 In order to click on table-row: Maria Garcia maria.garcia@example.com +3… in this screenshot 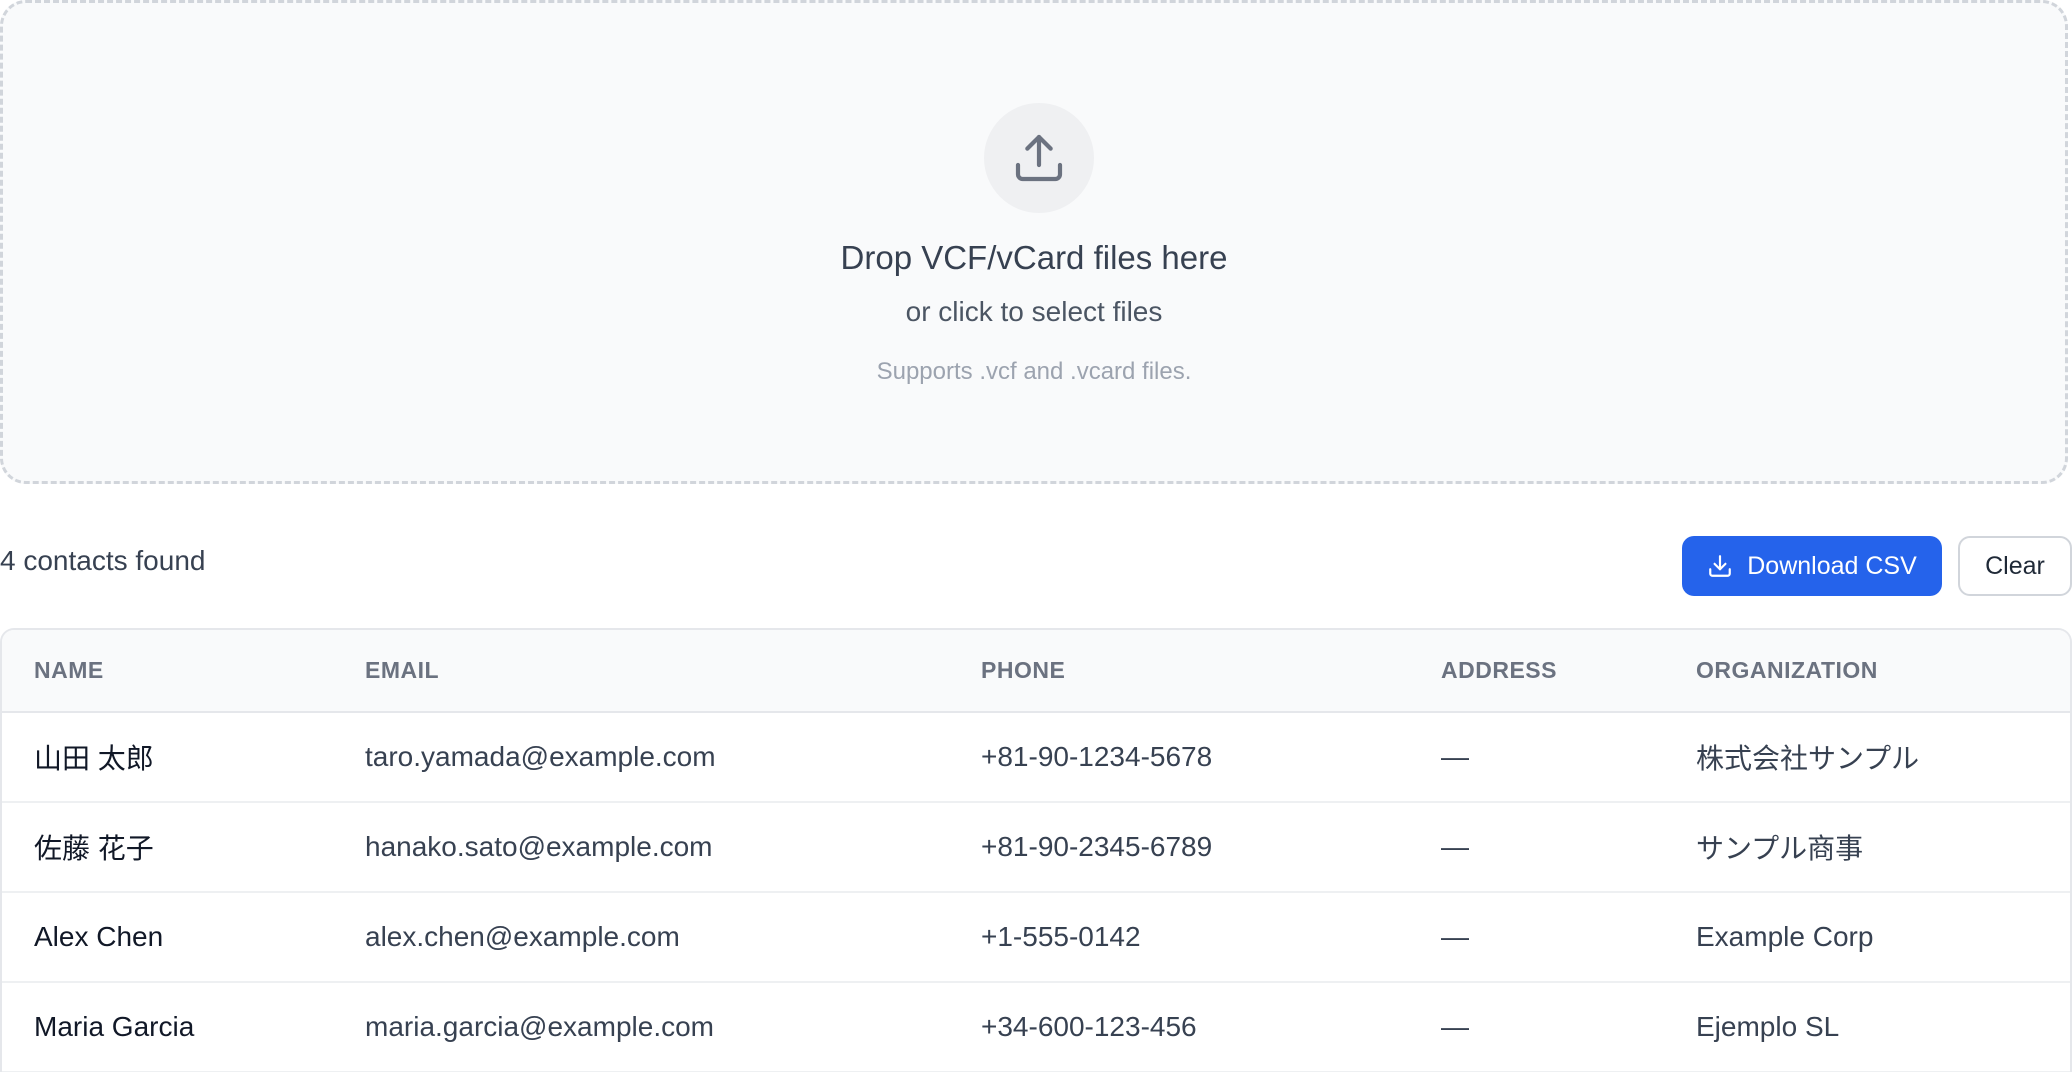, I will do `click(1036, 1027)`.